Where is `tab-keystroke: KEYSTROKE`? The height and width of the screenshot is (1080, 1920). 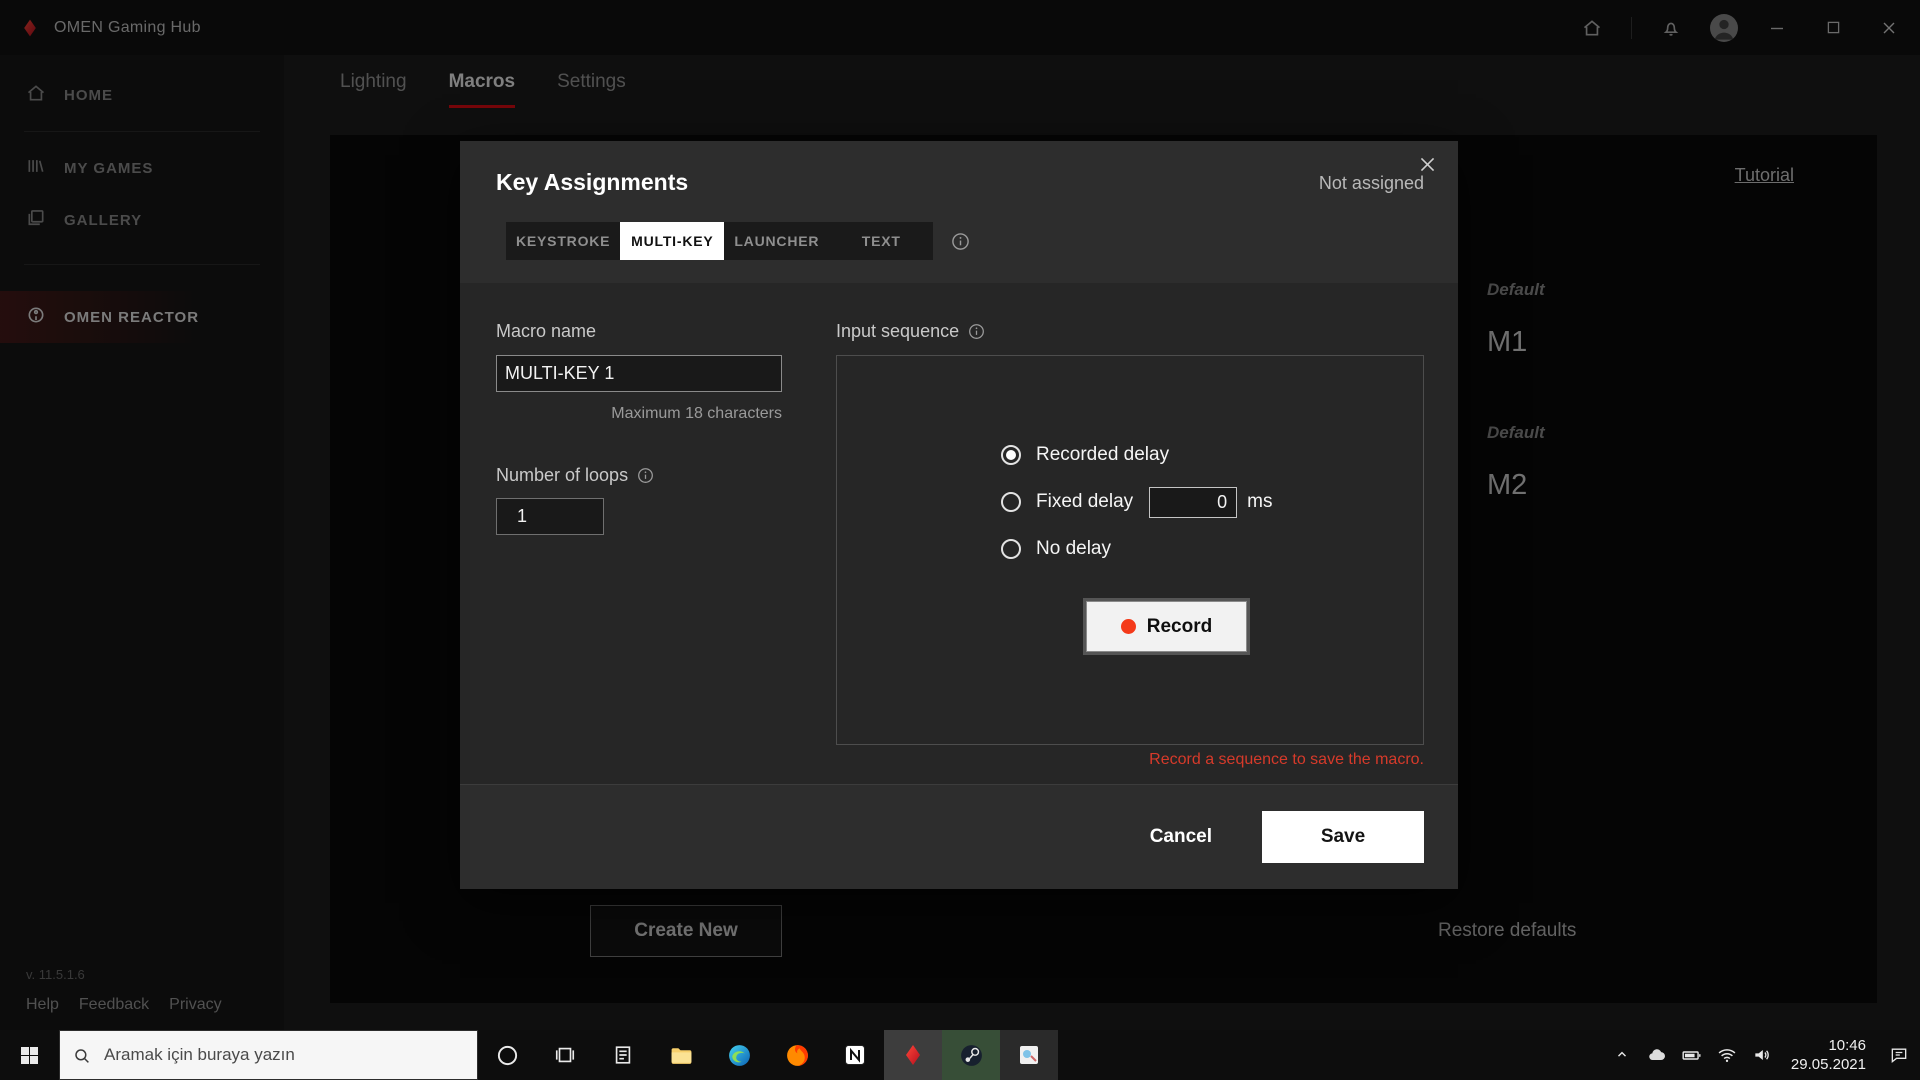 tab-keystroke: KEYSTROKE is located at coordinates (563, 241).